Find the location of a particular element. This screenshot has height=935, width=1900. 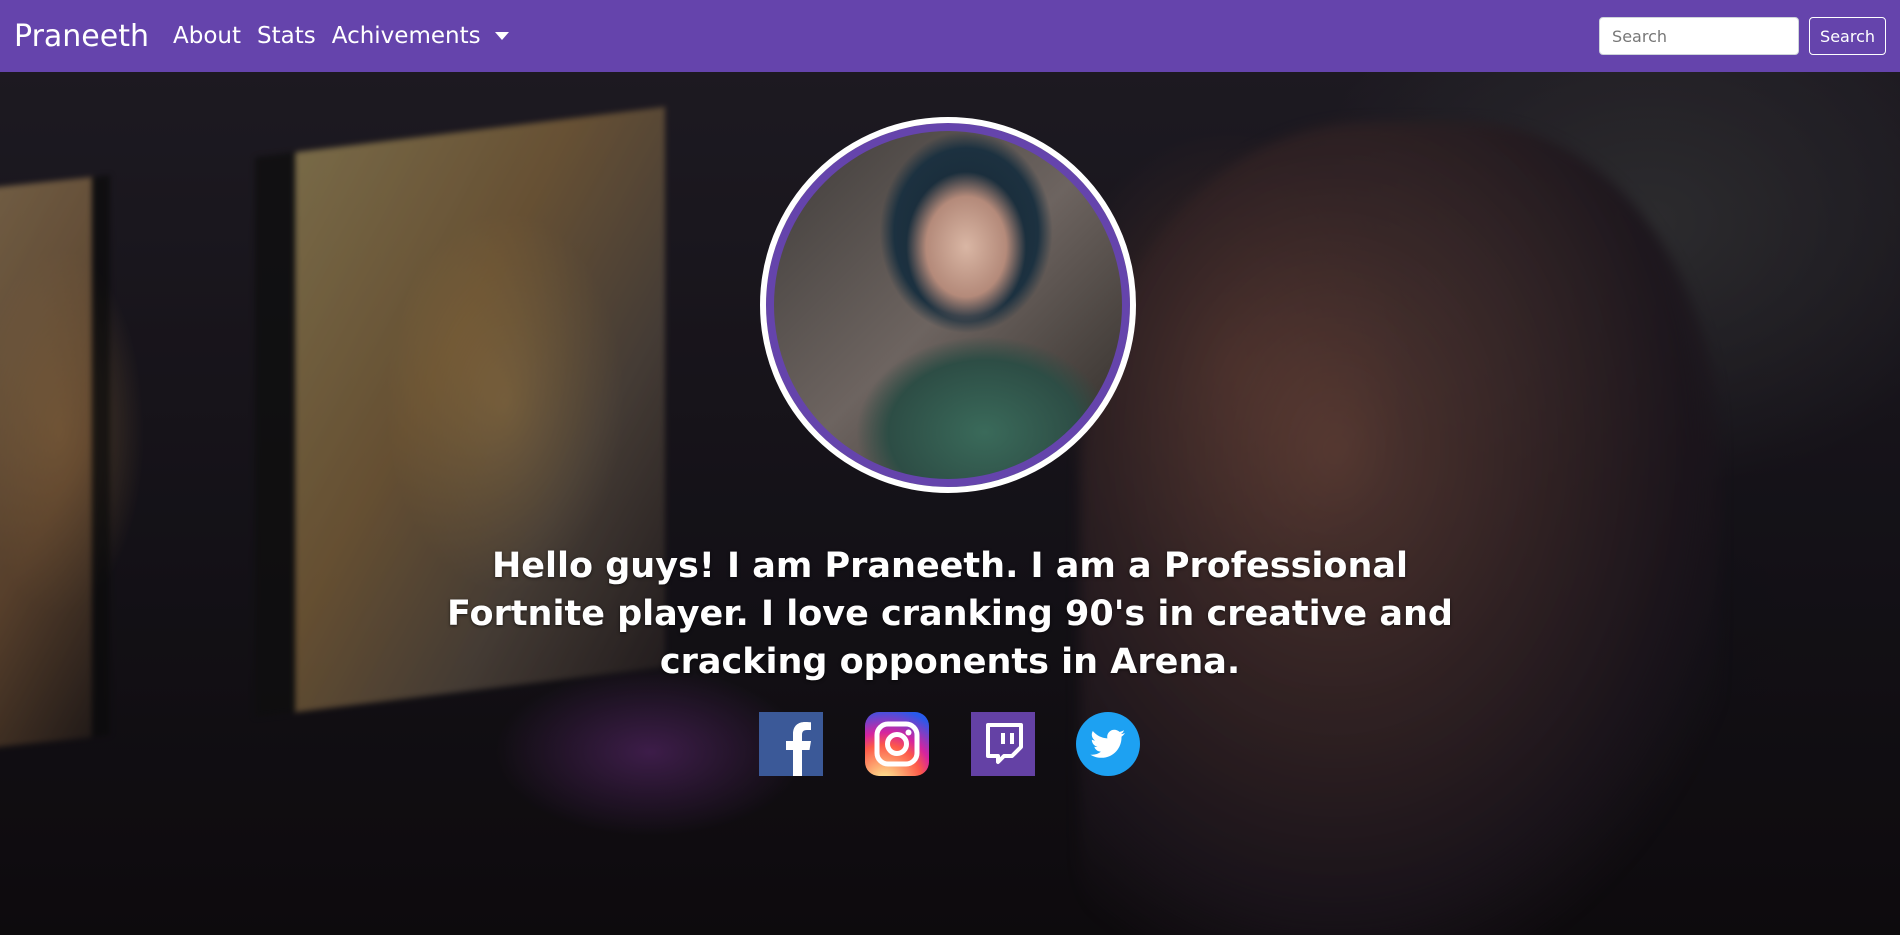

search-button: Search is located at coordinates (1847, 36).